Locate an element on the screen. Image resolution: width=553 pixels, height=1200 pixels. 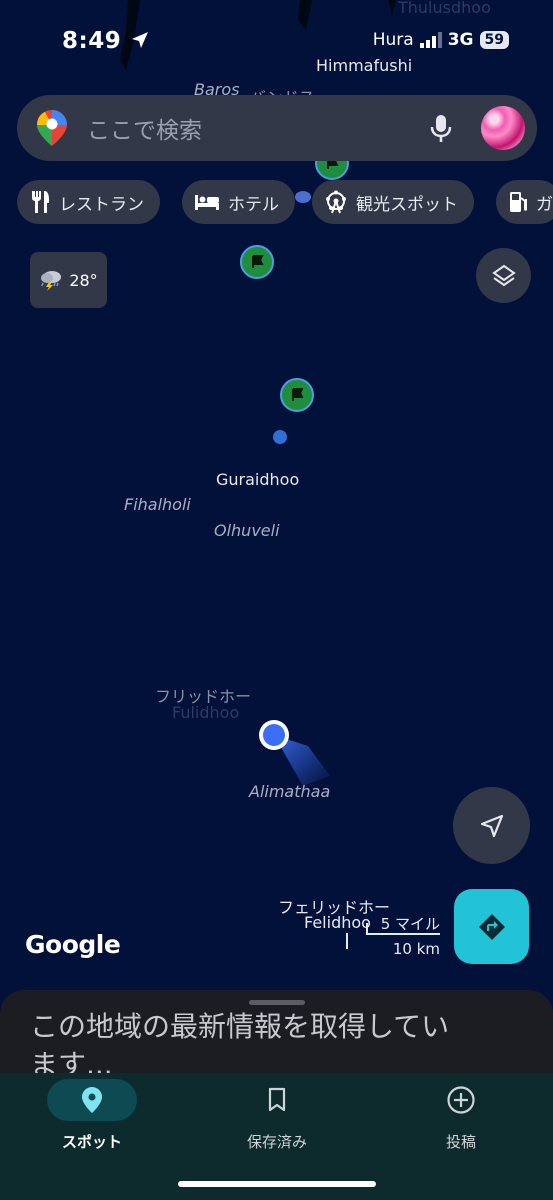
network-type: 3G is located at coordinates (460, 40).